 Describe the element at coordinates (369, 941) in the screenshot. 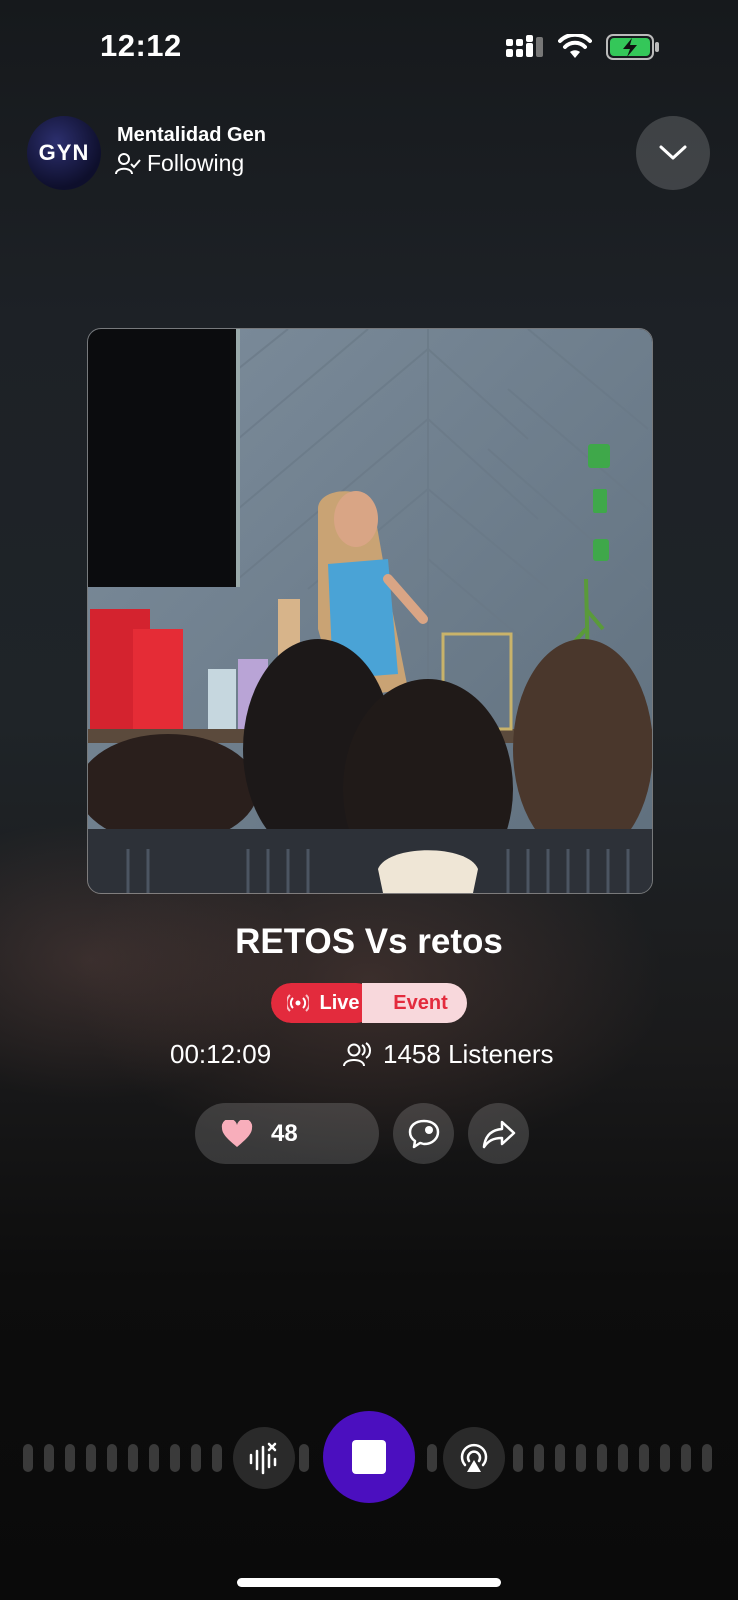

I see `episode-title: RETOS Vs retos` at that location.